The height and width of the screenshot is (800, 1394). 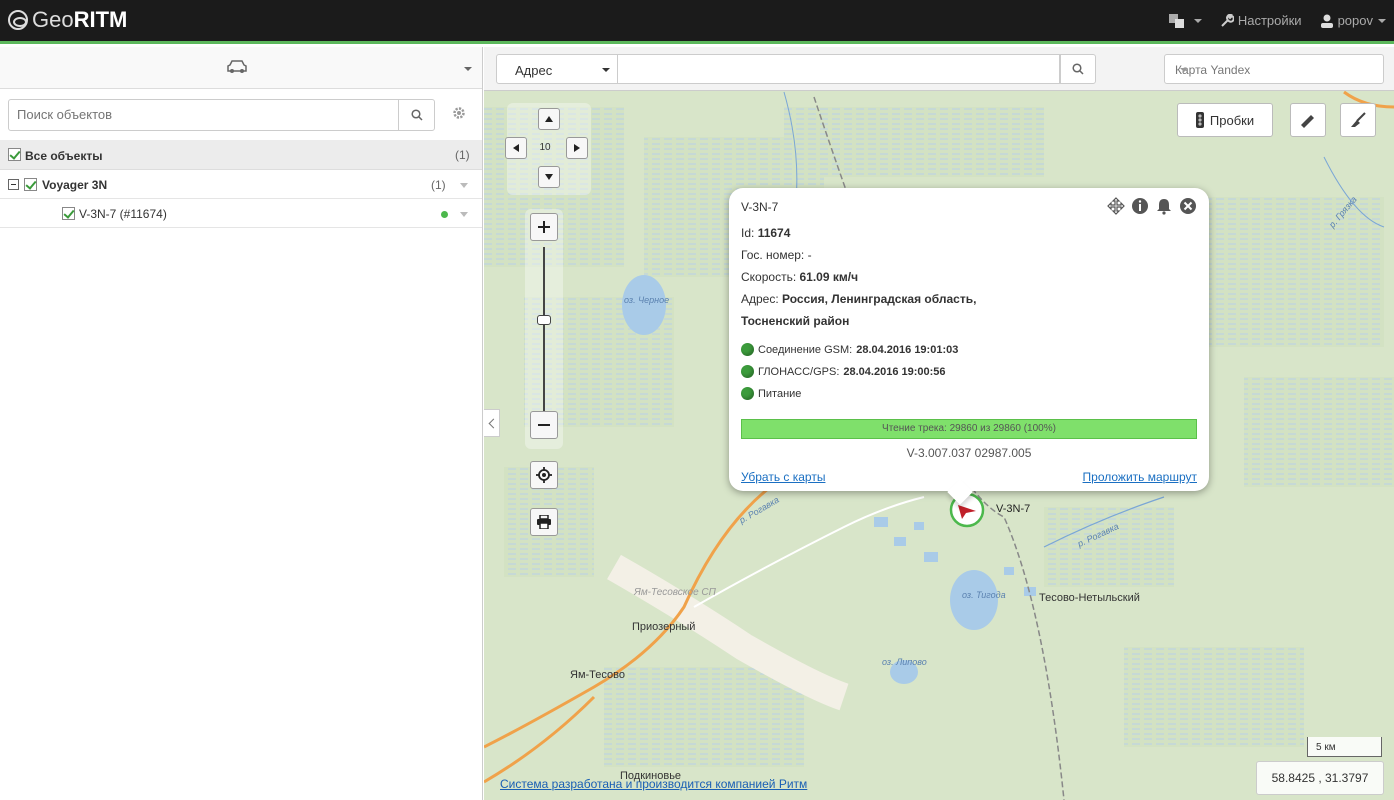 I want to click on print-button, so click(x=544, y=522).